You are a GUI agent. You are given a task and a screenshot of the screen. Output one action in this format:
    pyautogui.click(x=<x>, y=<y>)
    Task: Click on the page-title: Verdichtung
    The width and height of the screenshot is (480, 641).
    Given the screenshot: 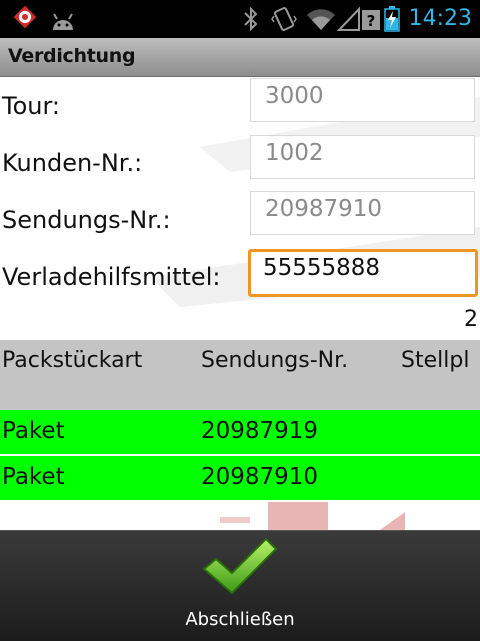 What is the action you would take?
    pyautogui.click(x=72, y=56)
    